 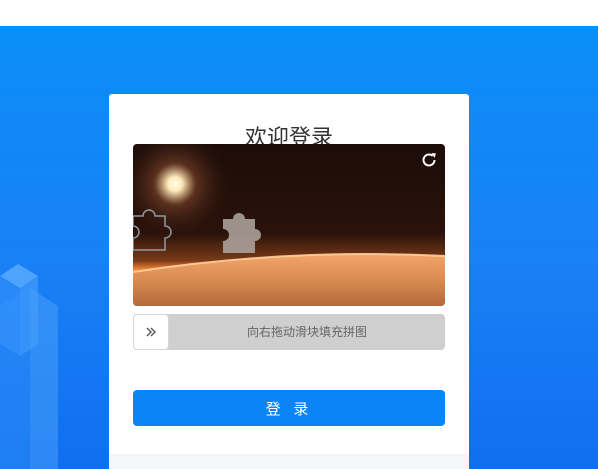 I want to click on refresh-icon, so click(x=429, y=160).